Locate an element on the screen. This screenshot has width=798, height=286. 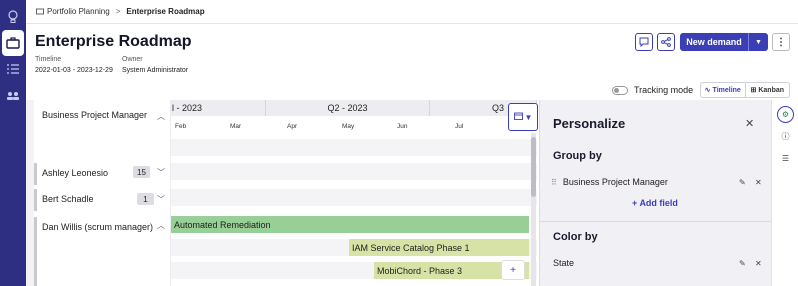
lightbulb-icon is located at coordinates (13, 17).